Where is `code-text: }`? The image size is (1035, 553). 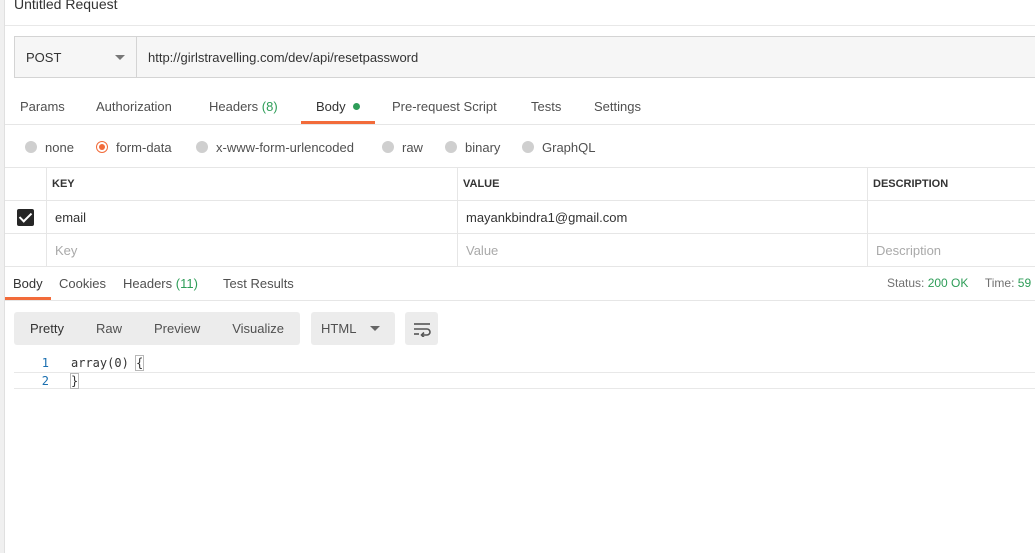 code-text: } is located at coordinates (74, 381).